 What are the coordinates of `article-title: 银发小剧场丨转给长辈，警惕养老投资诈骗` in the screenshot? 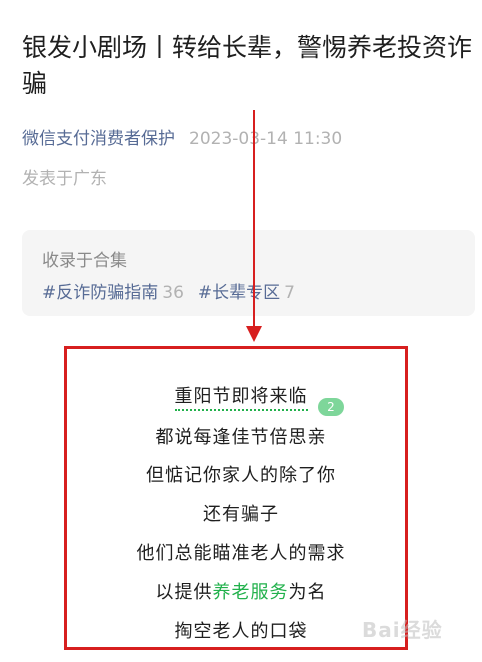 It's located at (247, 65).